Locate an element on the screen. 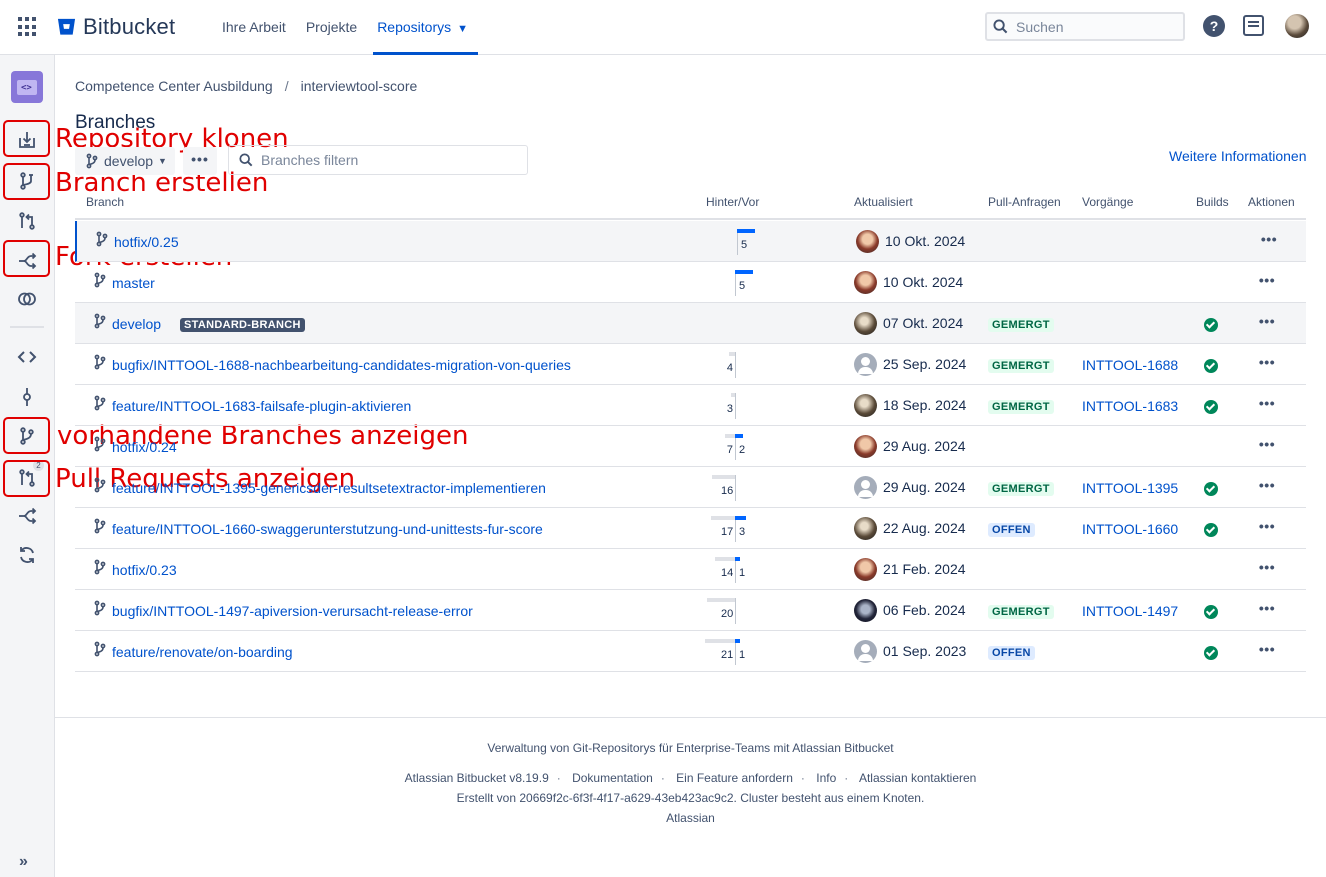 Image resolution: width=1326 pixels, height=877 pixels. branch-name-link: hotfix/0.23 is located at coordinates (144, 570).